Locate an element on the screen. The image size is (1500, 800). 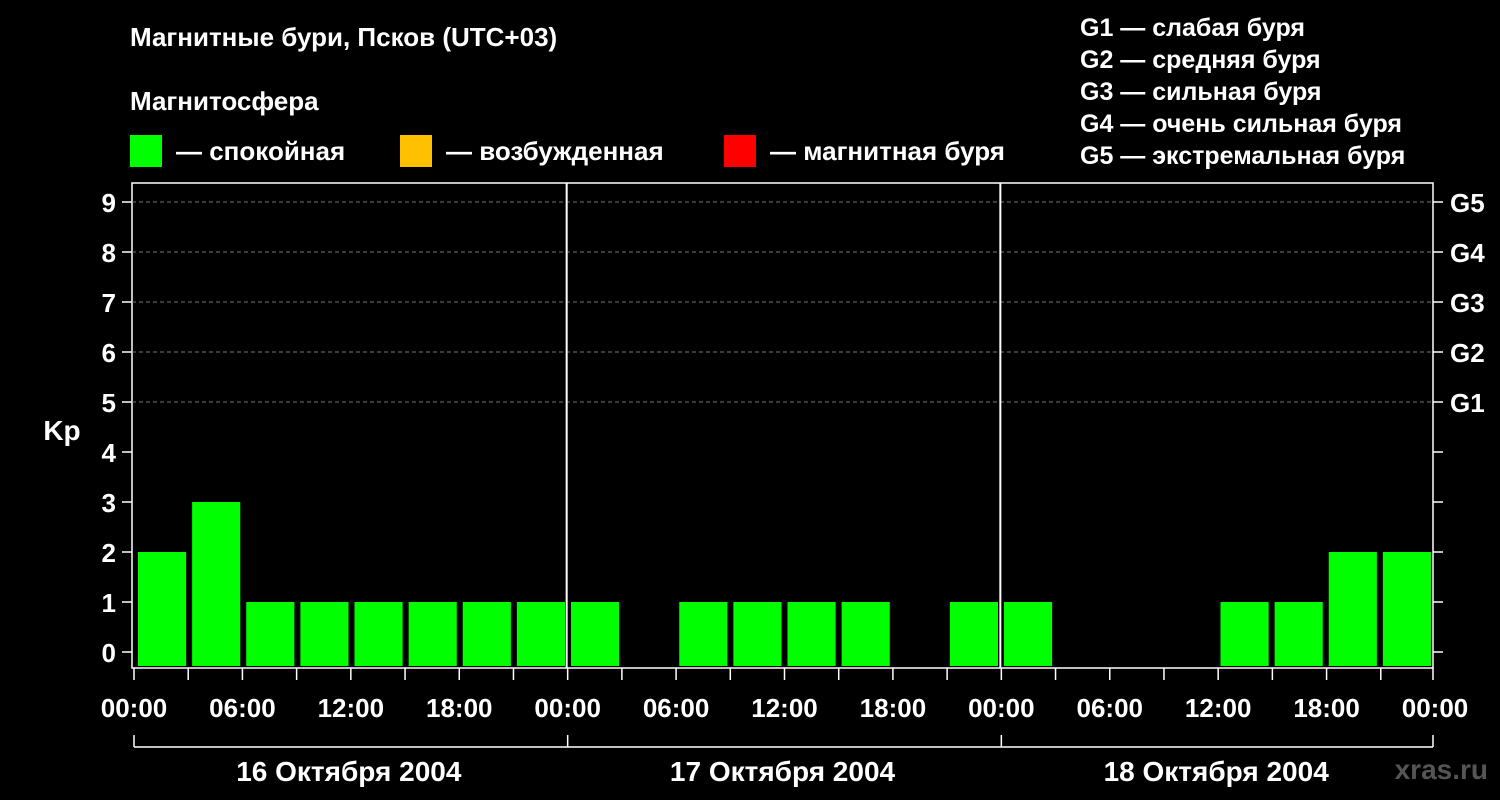
g-level-label: G4 is located at coordinates (1467, 253).